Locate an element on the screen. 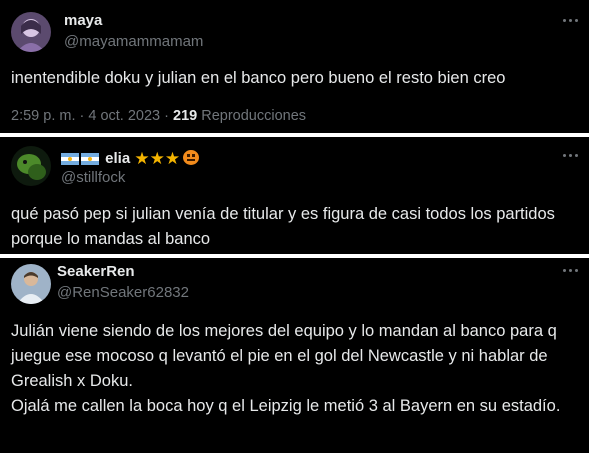 Image resolution: width=589 pixels, height=453 pixels. display-name-row: elia ★★★ is located at coordinates (130, 159).